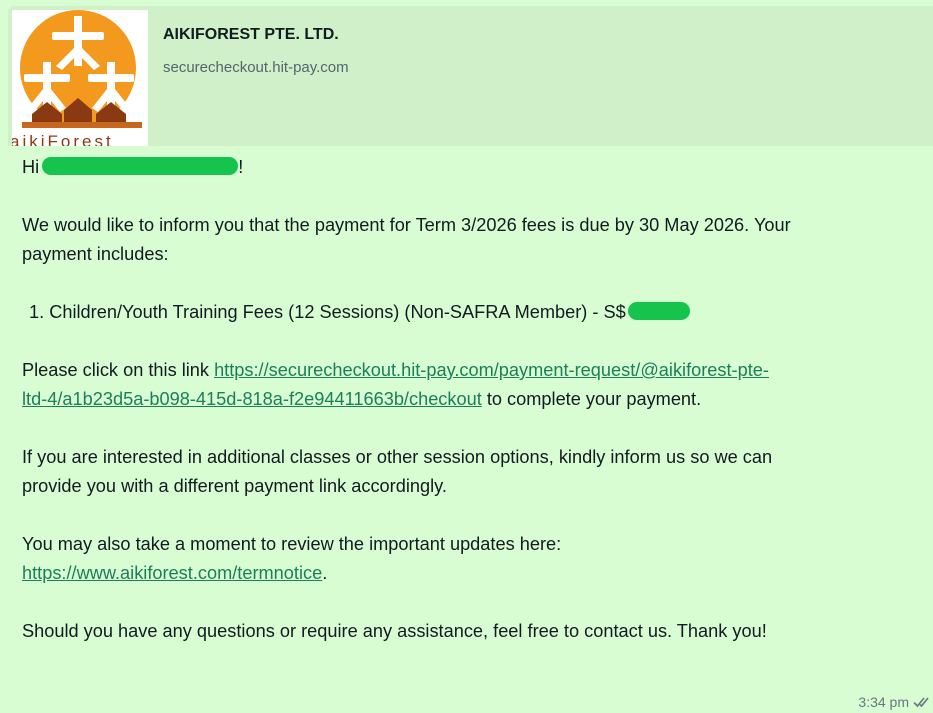 The image size is (933, 713). Describe the element at coordinates (477, 573) in the screenshot. I see `notice-line: https://www.aikiforest.com/termnotice.` at that location.